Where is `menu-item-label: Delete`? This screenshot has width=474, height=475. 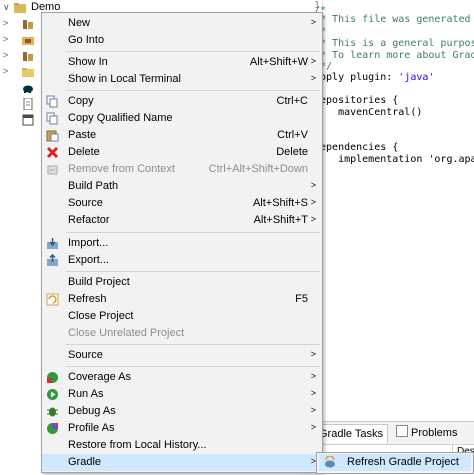 menu-item-label: Delete is located at coordinates (84, 152).